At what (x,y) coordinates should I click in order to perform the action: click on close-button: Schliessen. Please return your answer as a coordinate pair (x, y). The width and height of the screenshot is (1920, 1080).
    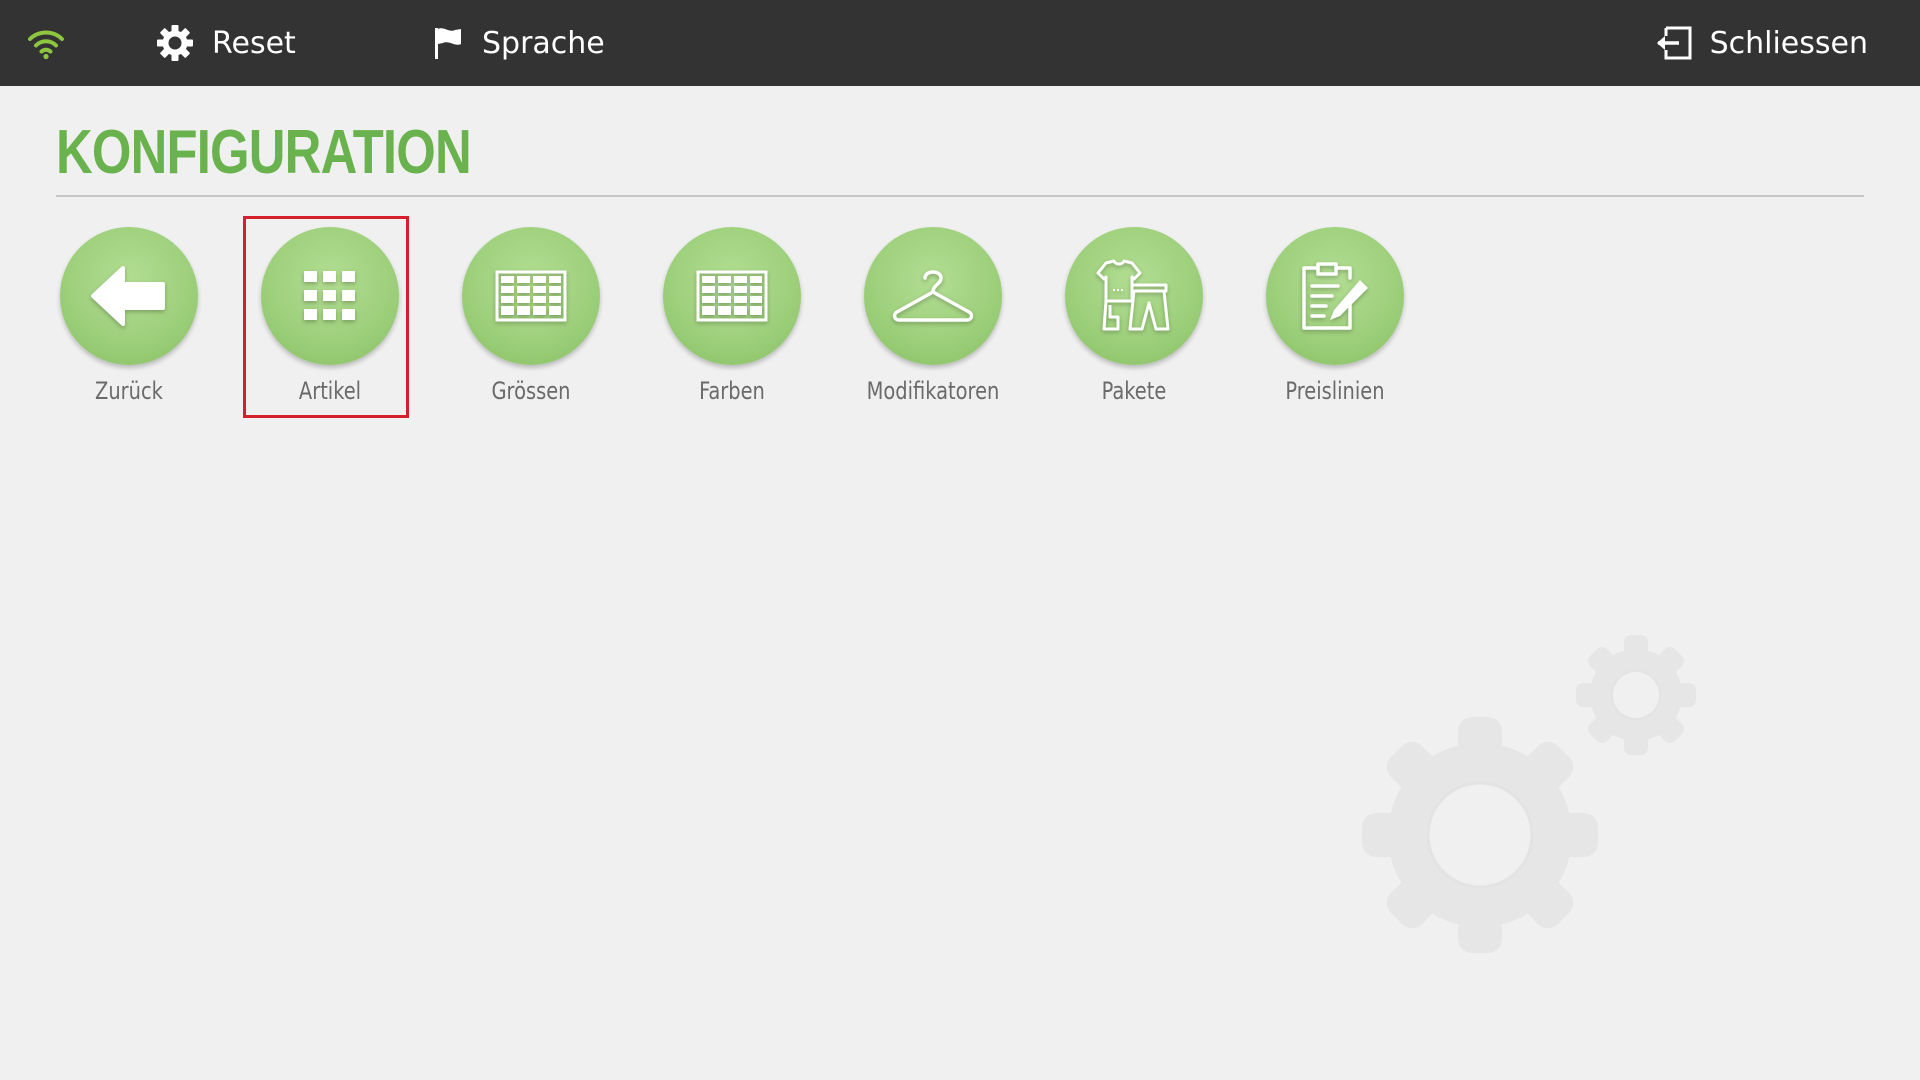
    Looking at the image, I should click on (1761, 43).